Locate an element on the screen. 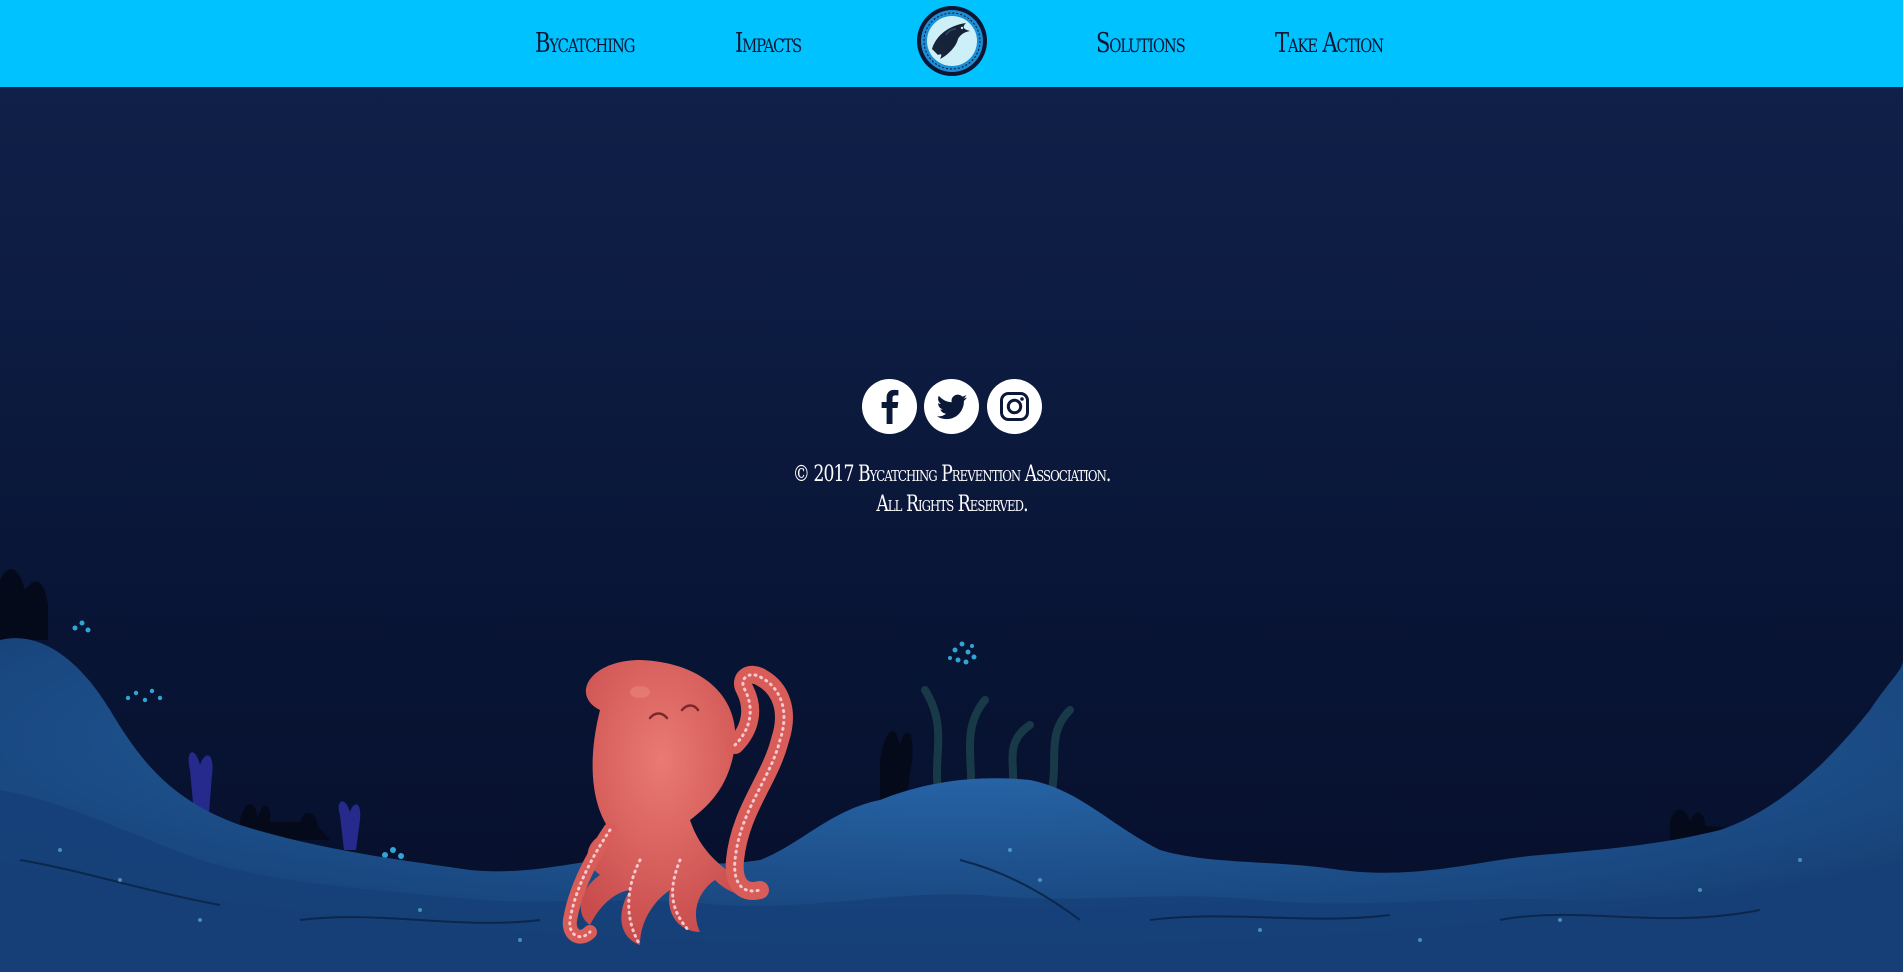 The height and width of the screenshot is (972, 1903). nav-link-solutions: Solutions is located at coordinates (1141, 44).